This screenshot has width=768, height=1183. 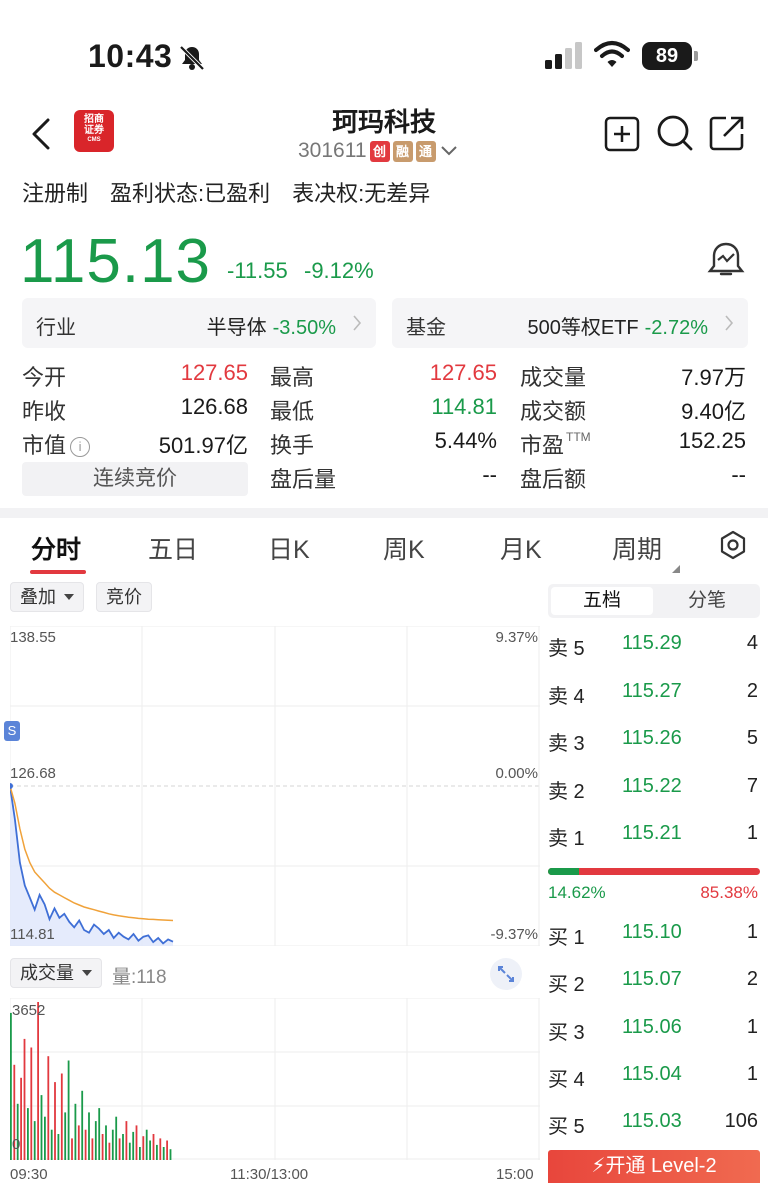 I want to click on bid-row: 买 5 115.03 106, so click(x=654, y=1125).